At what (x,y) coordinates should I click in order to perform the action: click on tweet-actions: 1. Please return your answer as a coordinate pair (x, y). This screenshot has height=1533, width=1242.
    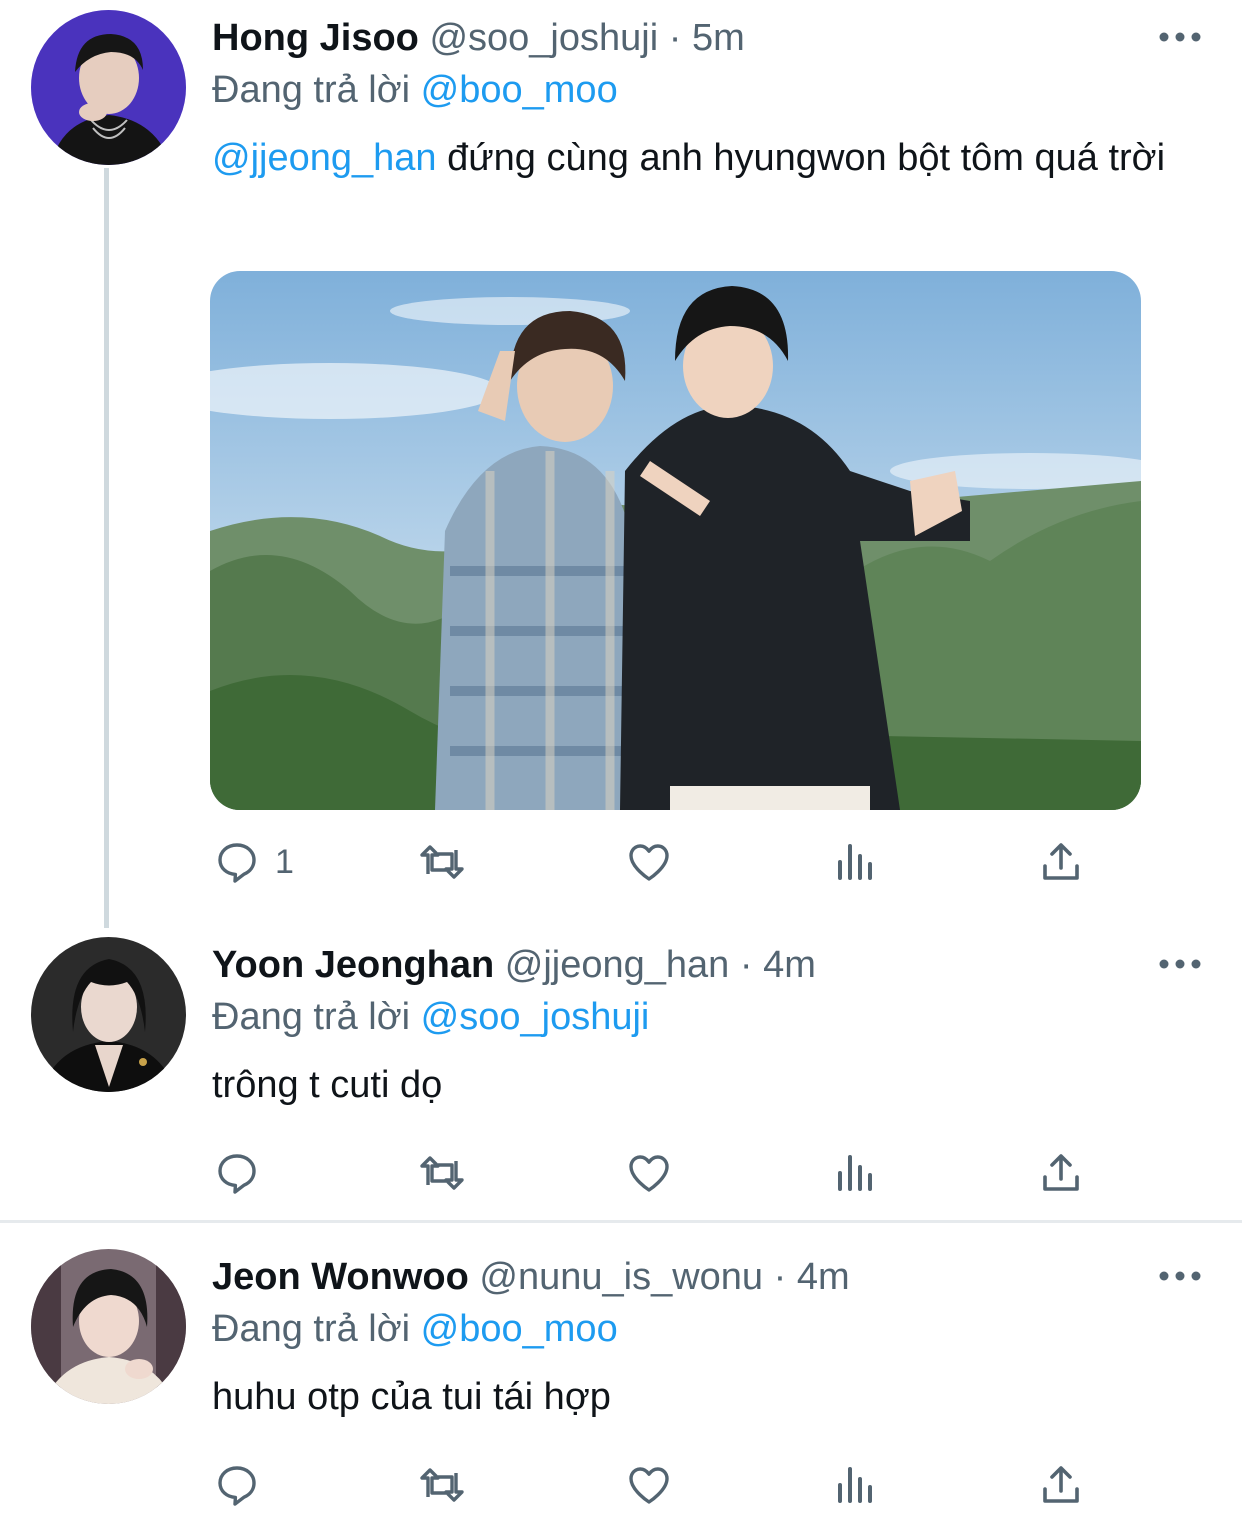
    Looking at the image, I should click on (621, 862).